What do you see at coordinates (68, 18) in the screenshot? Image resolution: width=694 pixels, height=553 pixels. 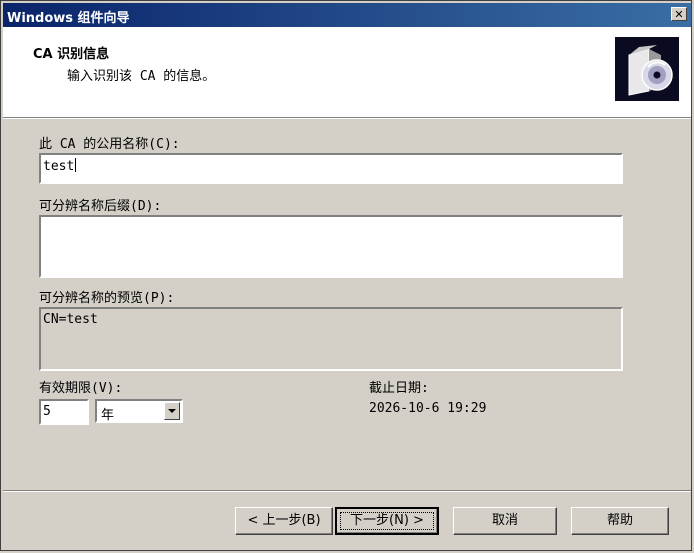 I see `window-title: Windows 组件向导` at bounding box center [68, 18].